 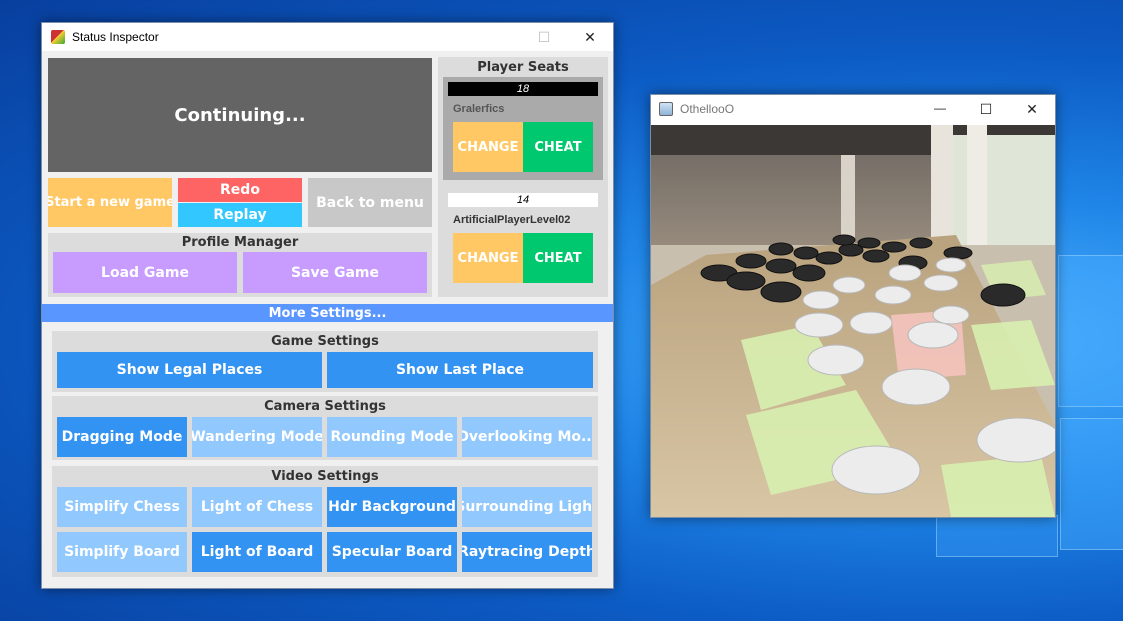 What do you see at coordinates (1003, 195) in the screenshot?
I see `room-window` at bounding box center [1003, 195].